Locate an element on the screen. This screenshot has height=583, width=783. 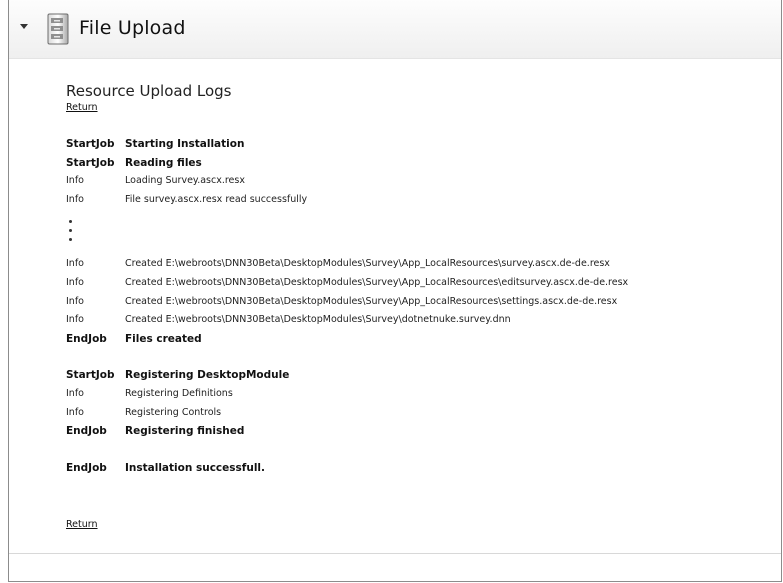
footer-divider is located at coordinates (395, 553).